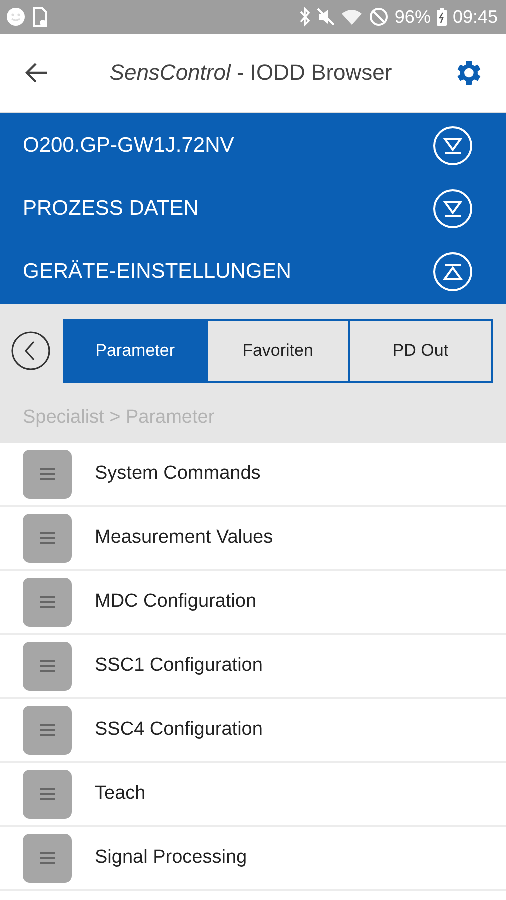 This screenshot has width=506, height=900. I want to click on list-item: SSC1 Configuration, so click(253, 667).